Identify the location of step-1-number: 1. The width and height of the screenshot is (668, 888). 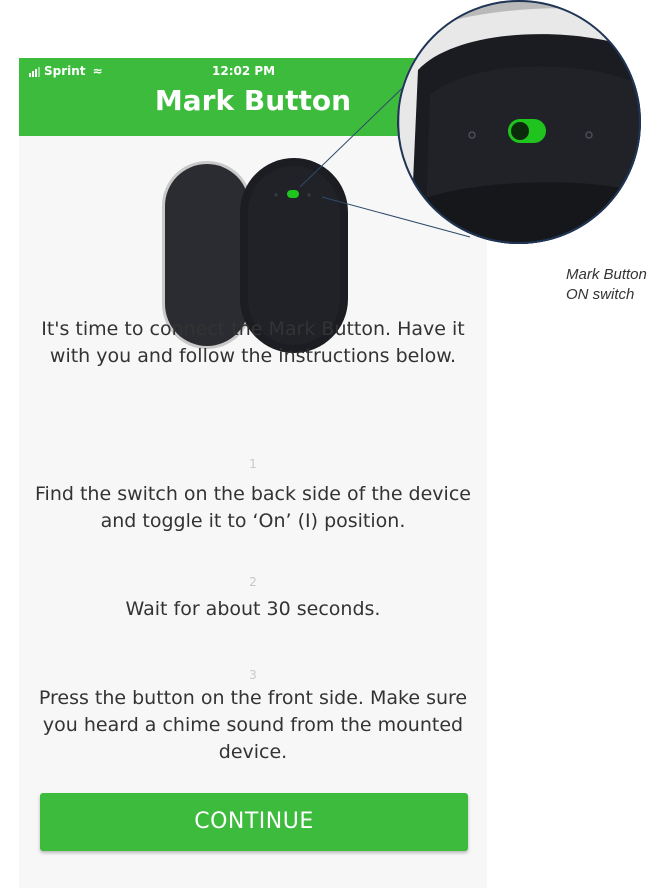
(253, 464).